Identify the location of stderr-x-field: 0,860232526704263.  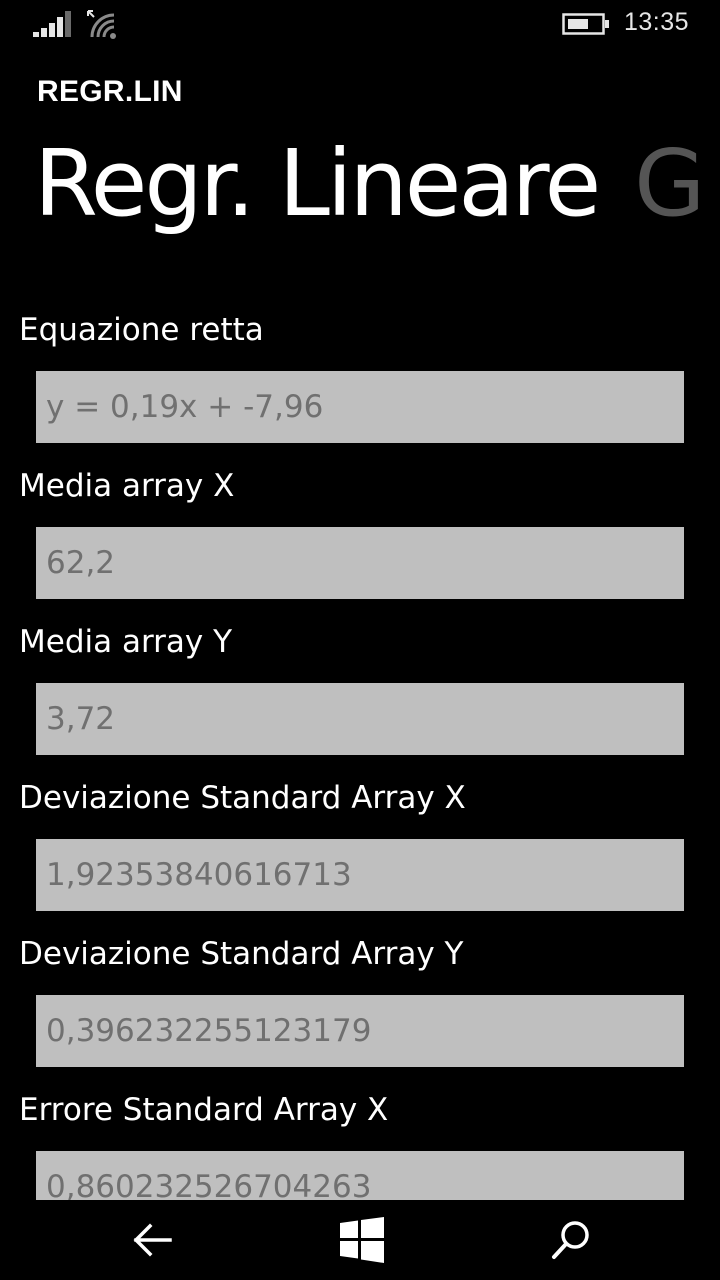
(360, 1175).